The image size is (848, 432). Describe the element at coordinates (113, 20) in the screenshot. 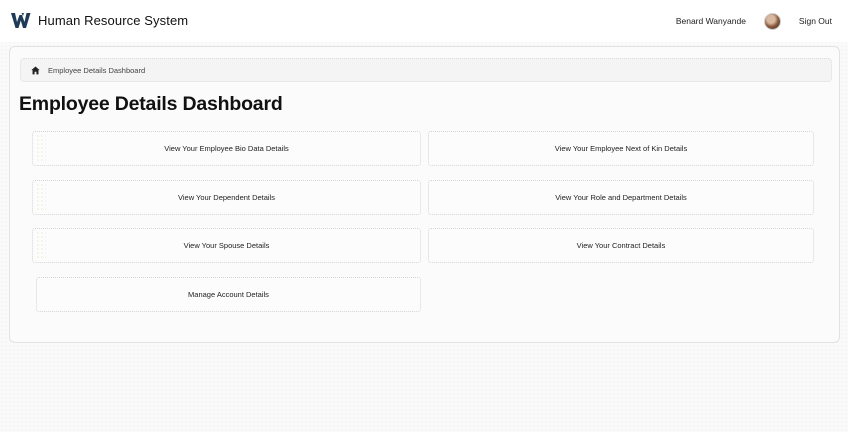

I see `app-title: Human Resource System` at that location.